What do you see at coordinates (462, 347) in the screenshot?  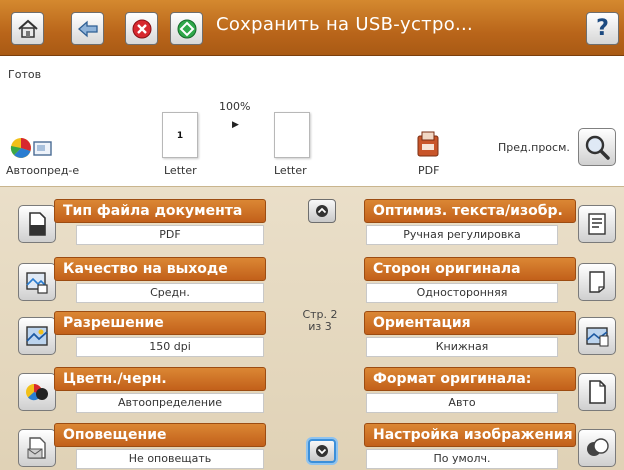 I see `setting-value: Книжная` at bounding box center [462, 347].